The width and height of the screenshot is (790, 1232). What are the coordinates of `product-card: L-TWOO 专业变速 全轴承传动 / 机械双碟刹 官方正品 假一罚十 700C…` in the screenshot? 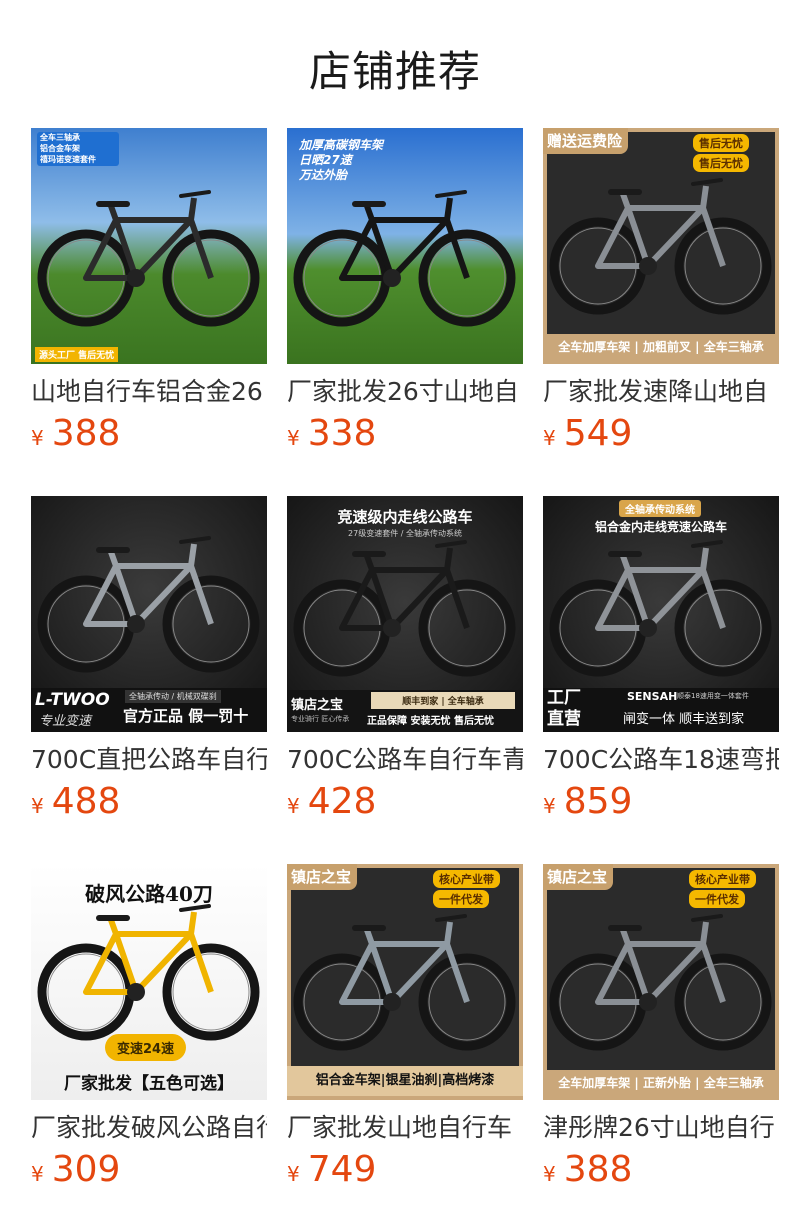 It's located at (149, 662).